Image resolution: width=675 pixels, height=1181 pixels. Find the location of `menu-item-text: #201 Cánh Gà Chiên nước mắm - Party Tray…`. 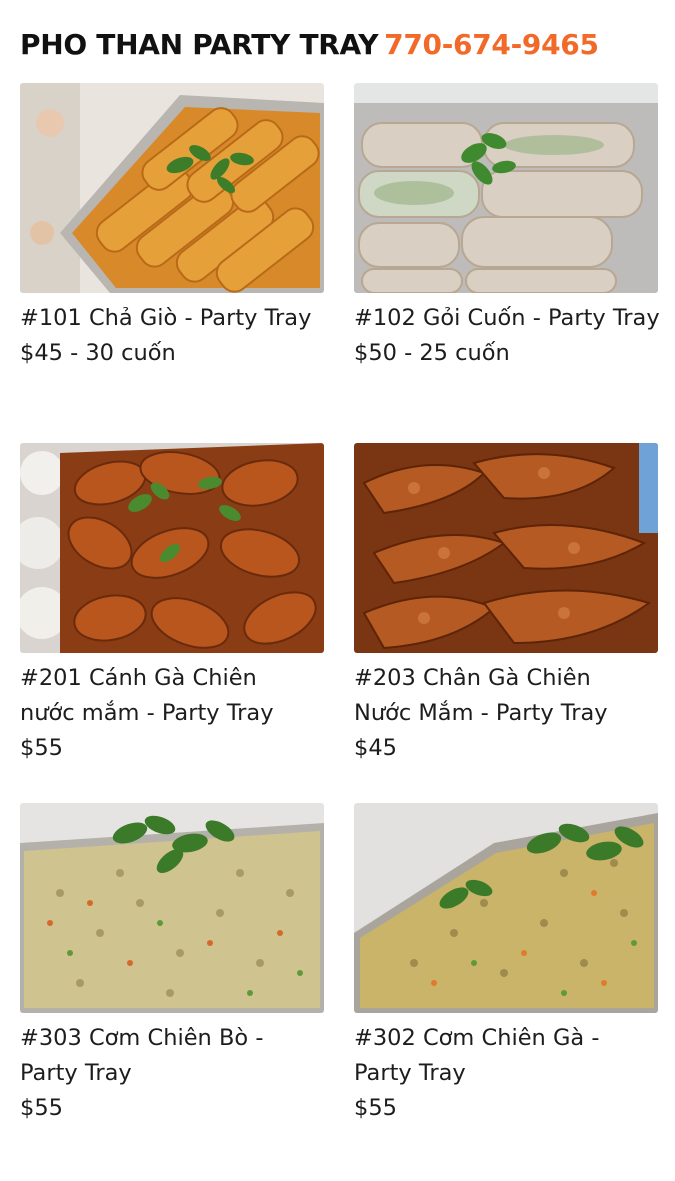

menu-item-text: #201 Cánh Gà Chiên nước mắm - Party Tray… is located at coordinates (172, 713).